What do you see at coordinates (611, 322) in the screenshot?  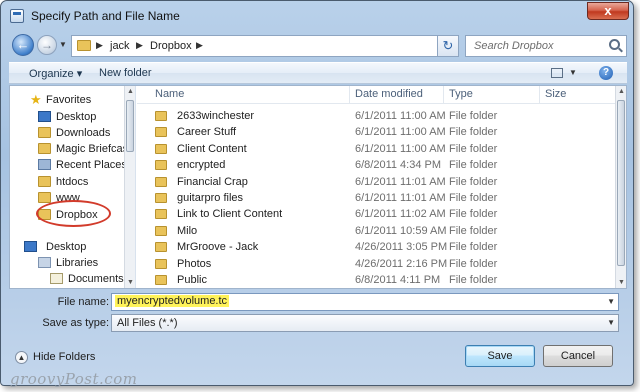 I see `chevron-down-icon: ▼` at bounding box center [611, 322].